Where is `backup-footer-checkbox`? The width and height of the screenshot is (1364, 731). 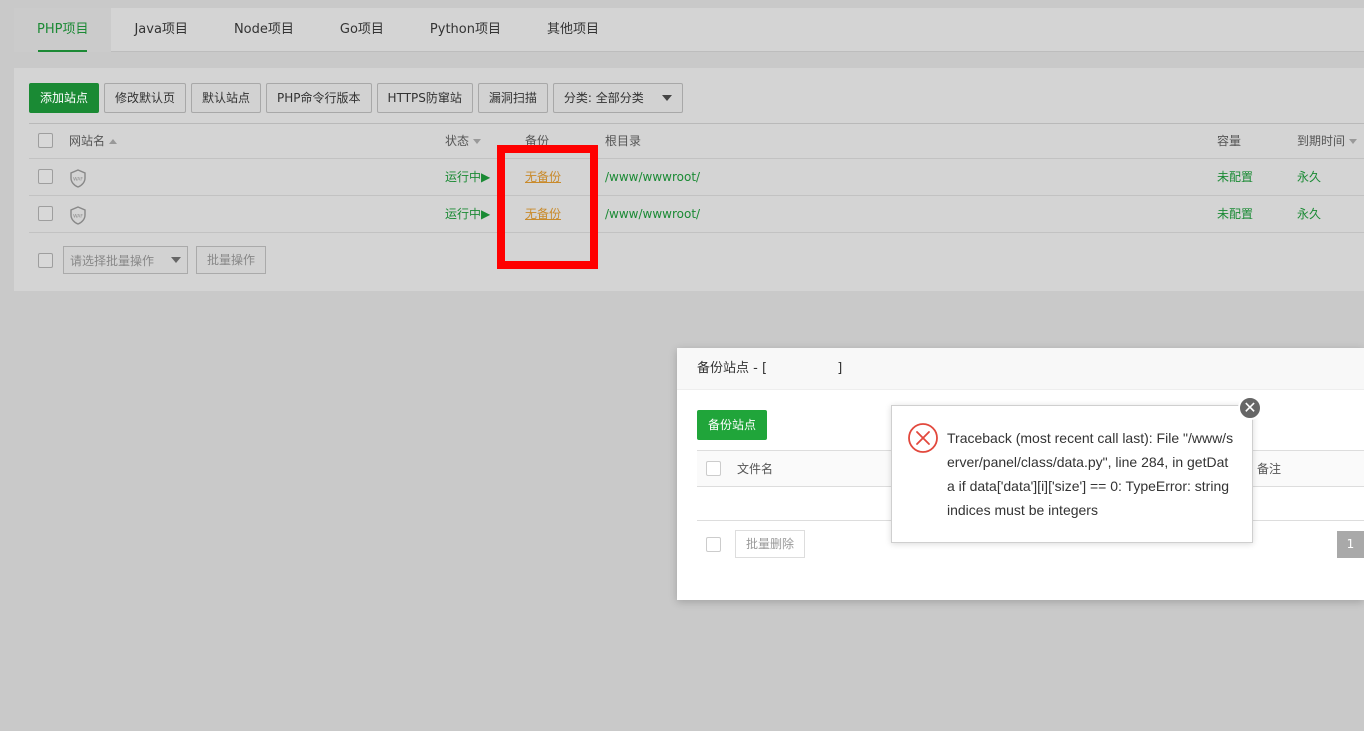 backup-footer-checkbox is located at coordinates (713, 544).